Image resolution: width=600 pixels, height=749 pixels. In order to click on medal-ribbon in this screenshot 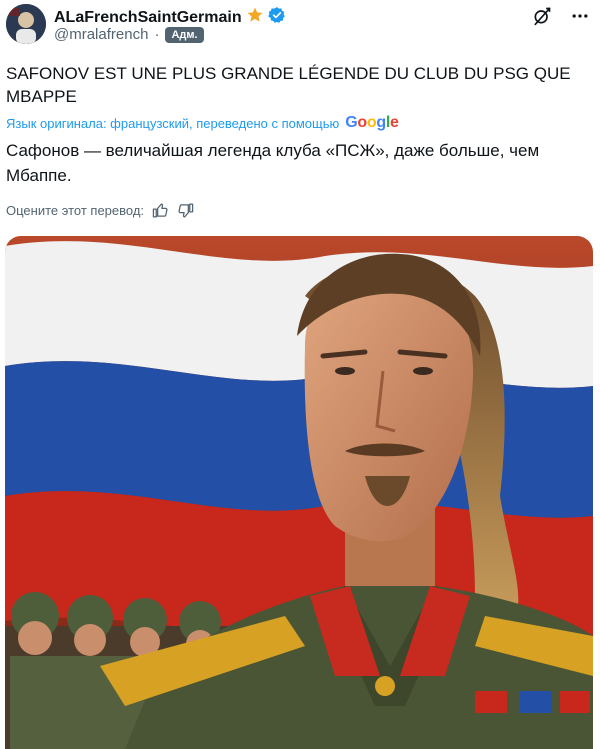, I will do `click(491, 702)`.